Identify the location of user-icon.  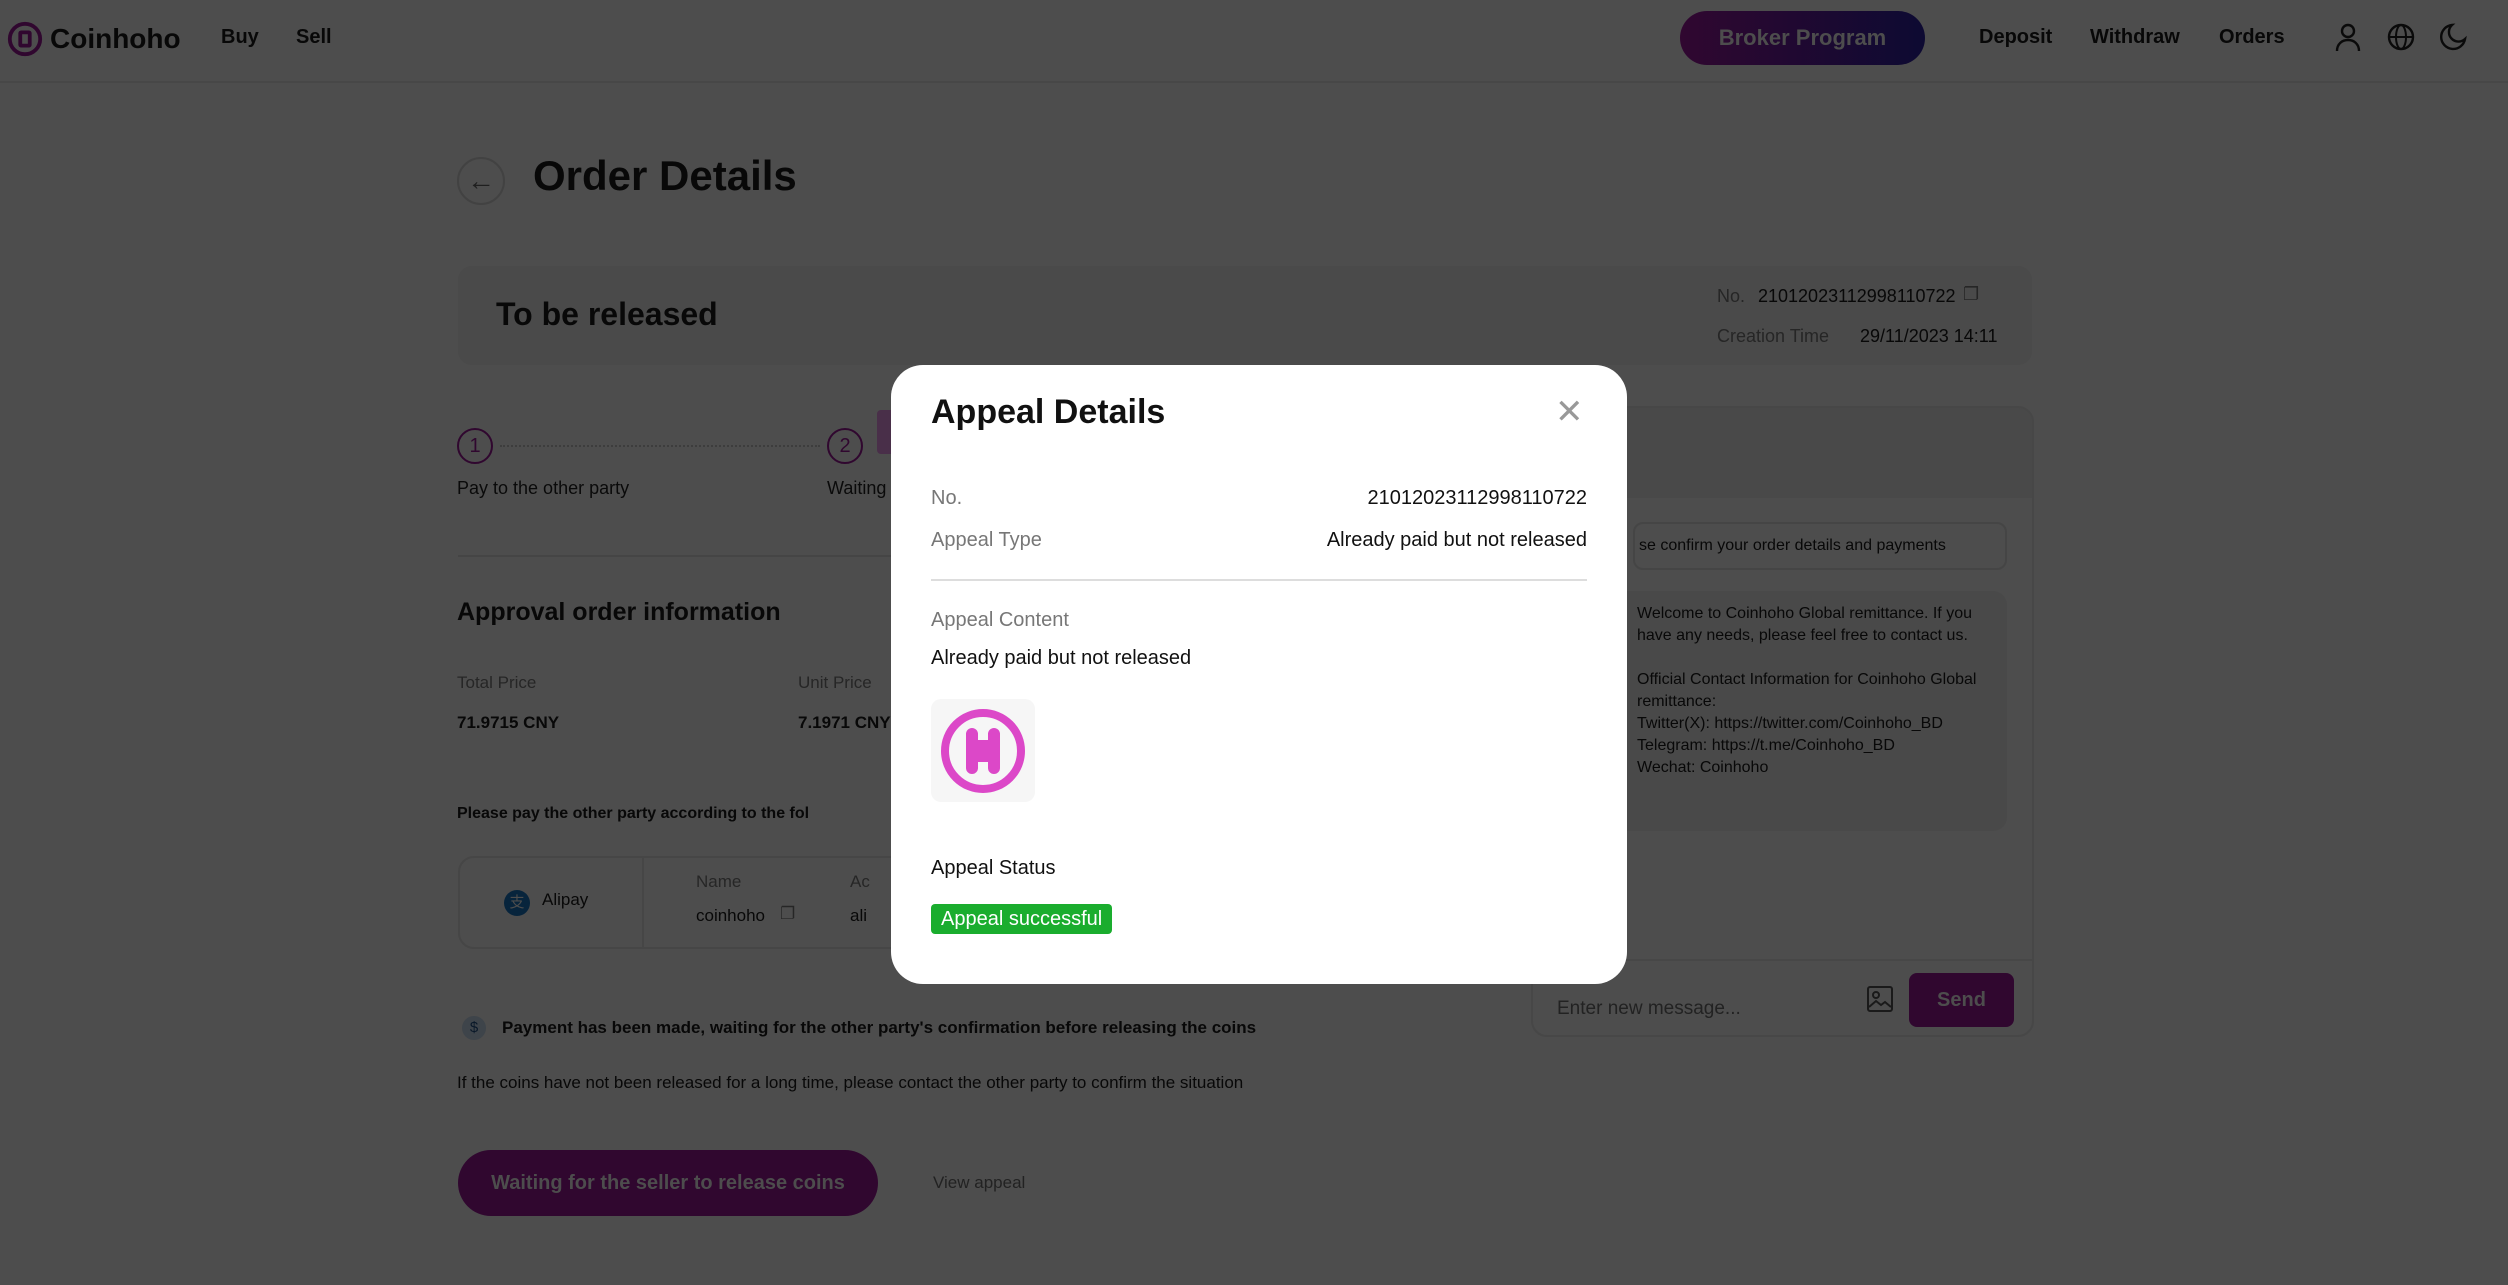
(2348, 37).